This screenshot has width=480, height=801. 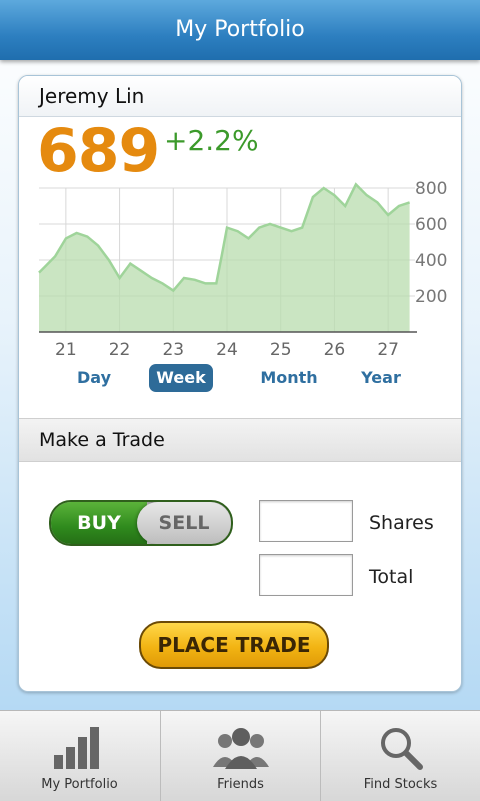 I want to click on x-tick-label: 24, so click(x=227, y=350).